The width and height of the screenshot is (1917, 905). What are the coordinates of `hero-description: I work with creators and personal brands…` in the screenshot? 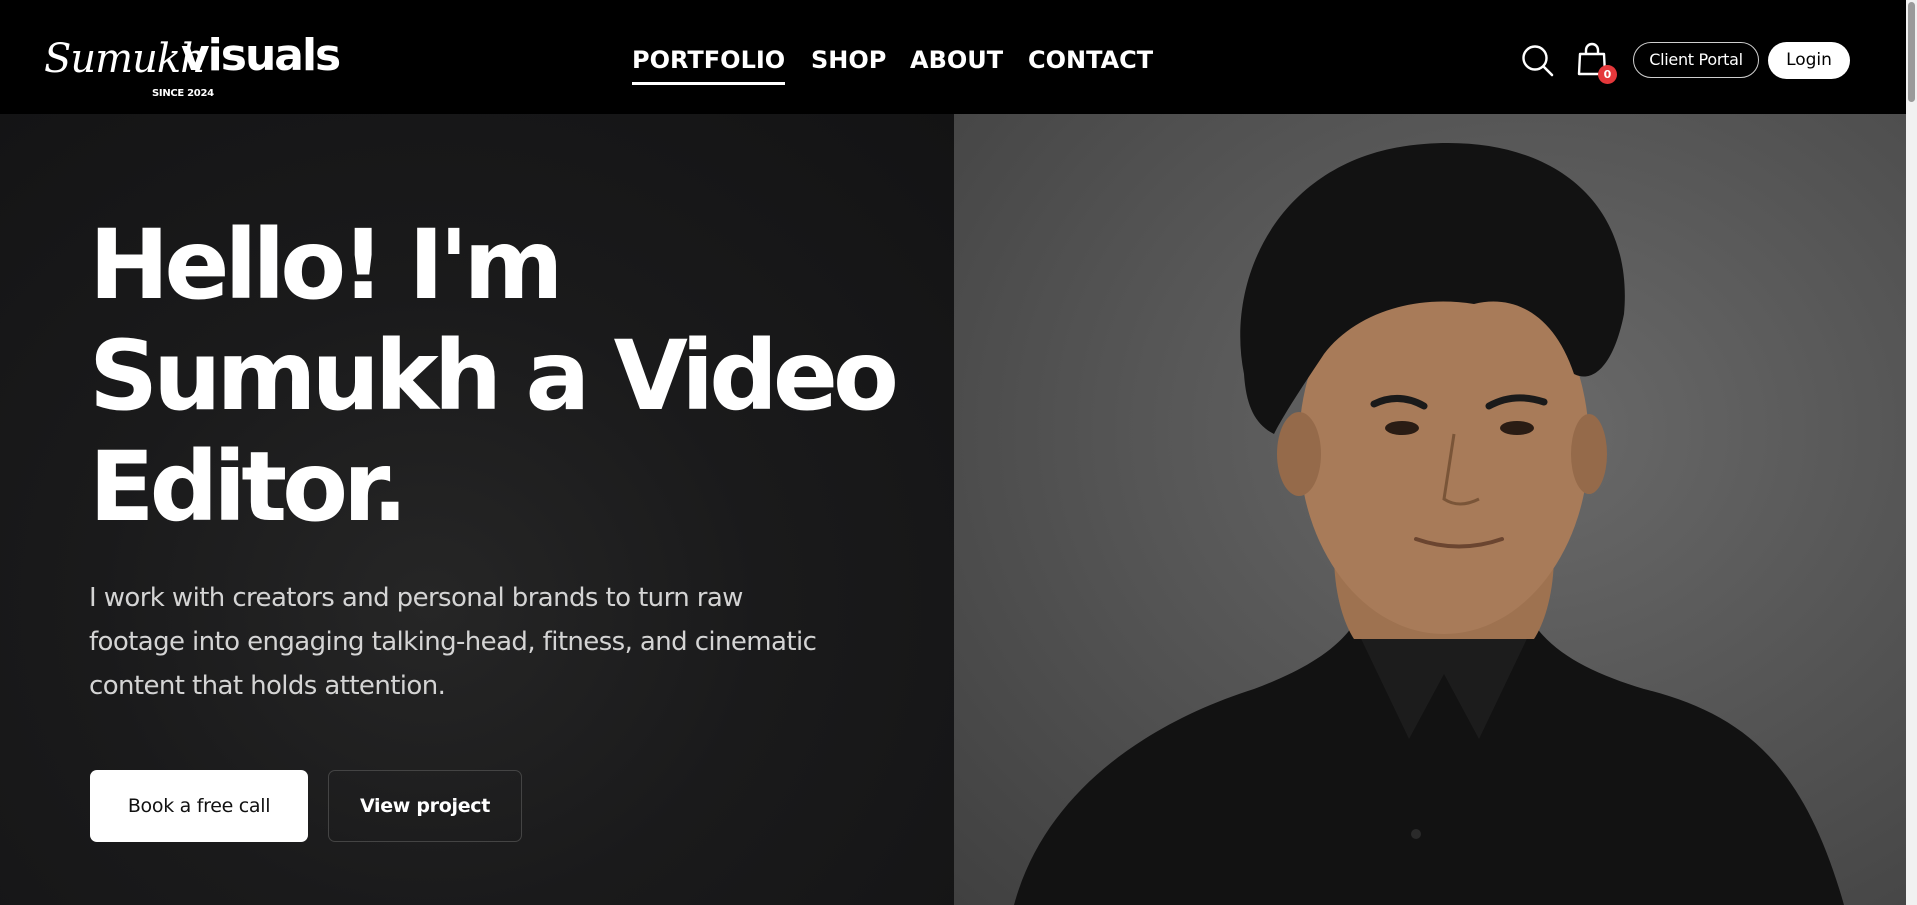 It's located at (453, 642).